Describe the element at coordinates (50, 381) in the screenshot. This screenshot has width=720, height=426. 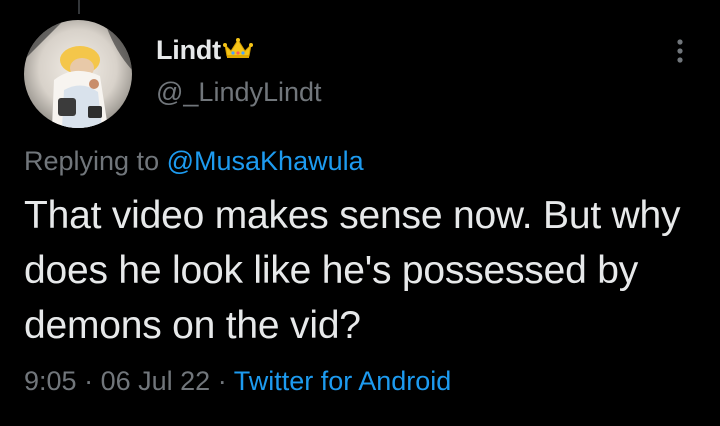
I see `tweet-time: 9:05` at that location.